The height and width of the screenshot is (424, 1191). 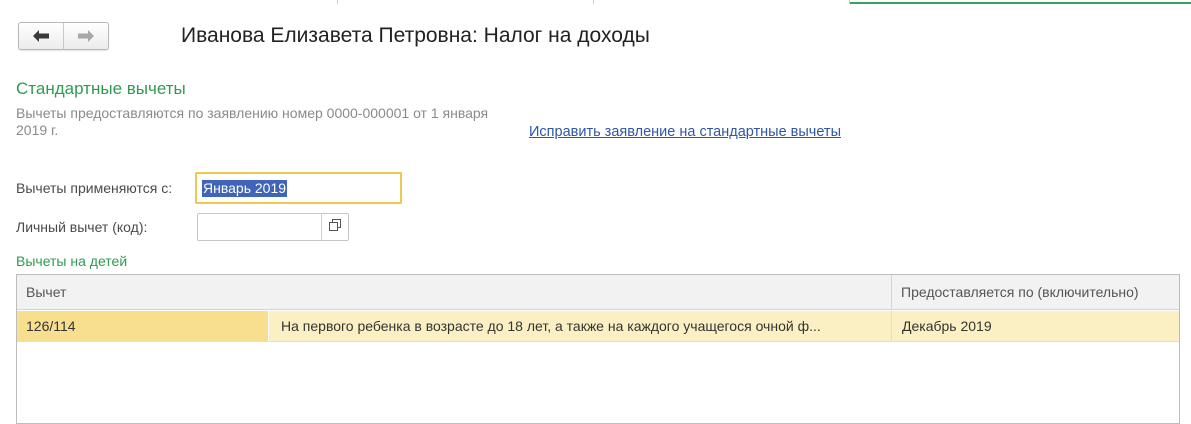 I want to click on active-tab-indicator, so click(x=1020, y=3).